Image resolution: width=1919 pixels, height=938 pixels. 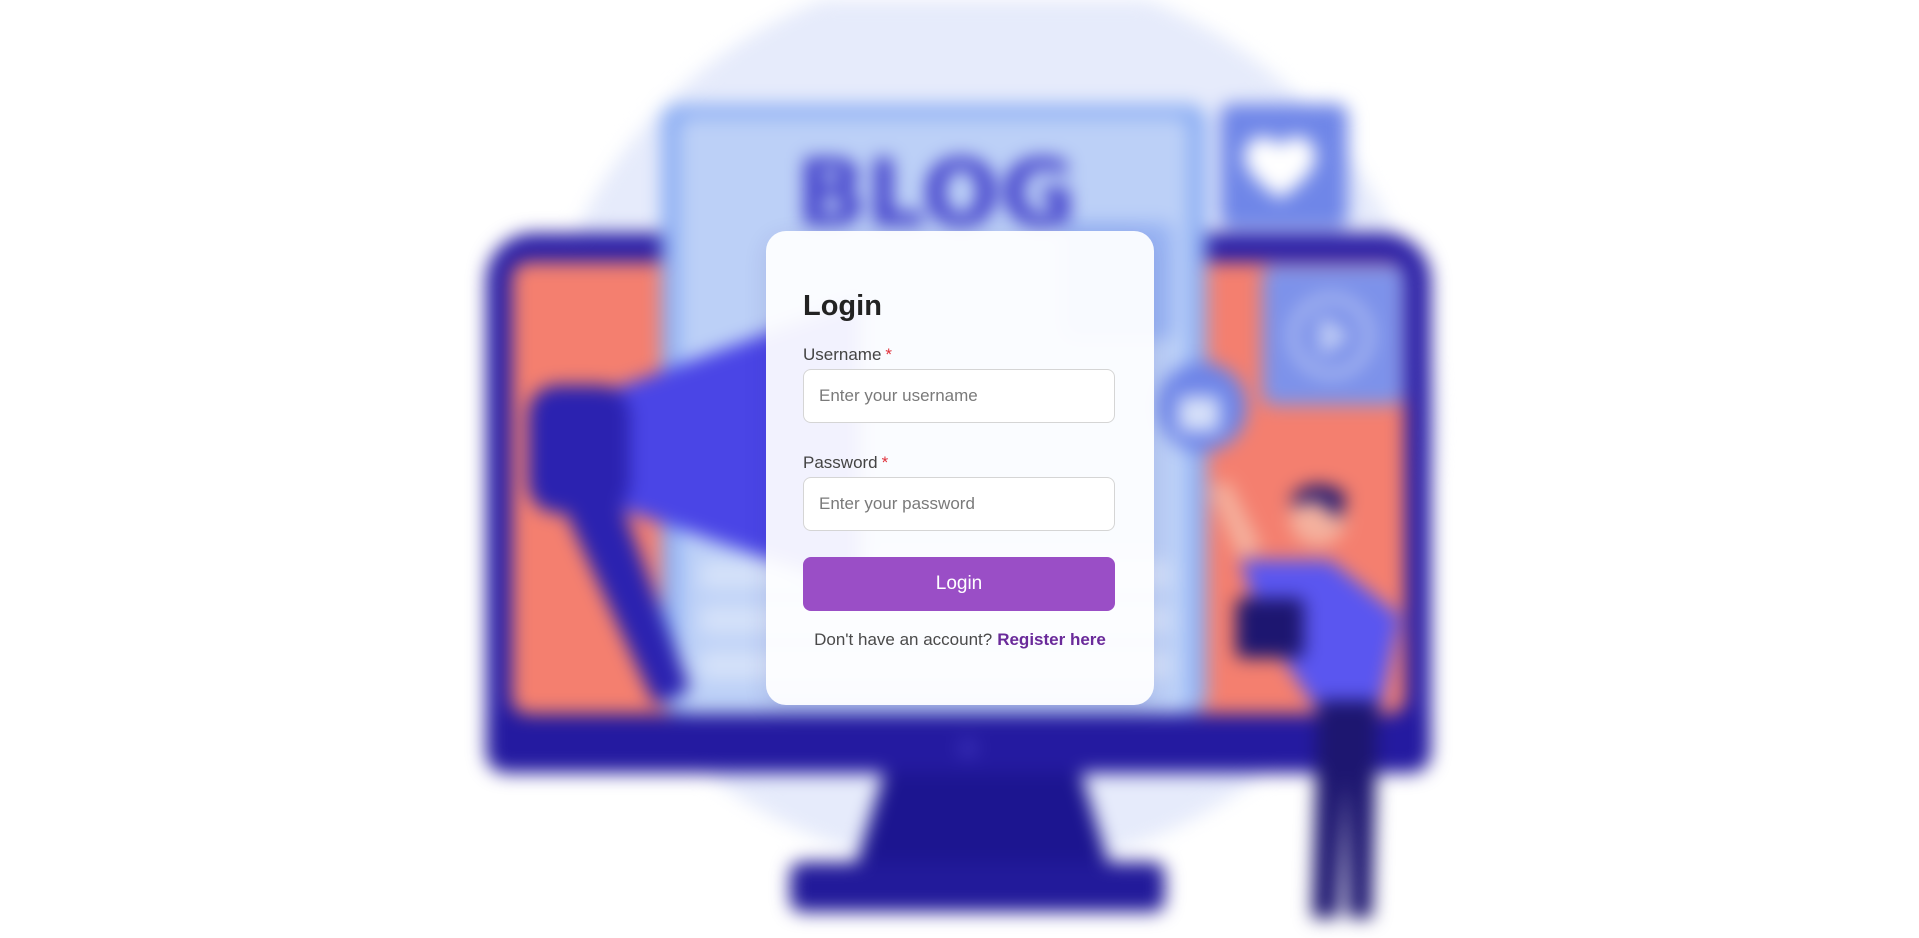 I want to click on username-required-marker: *, so click(x=889, y=354).